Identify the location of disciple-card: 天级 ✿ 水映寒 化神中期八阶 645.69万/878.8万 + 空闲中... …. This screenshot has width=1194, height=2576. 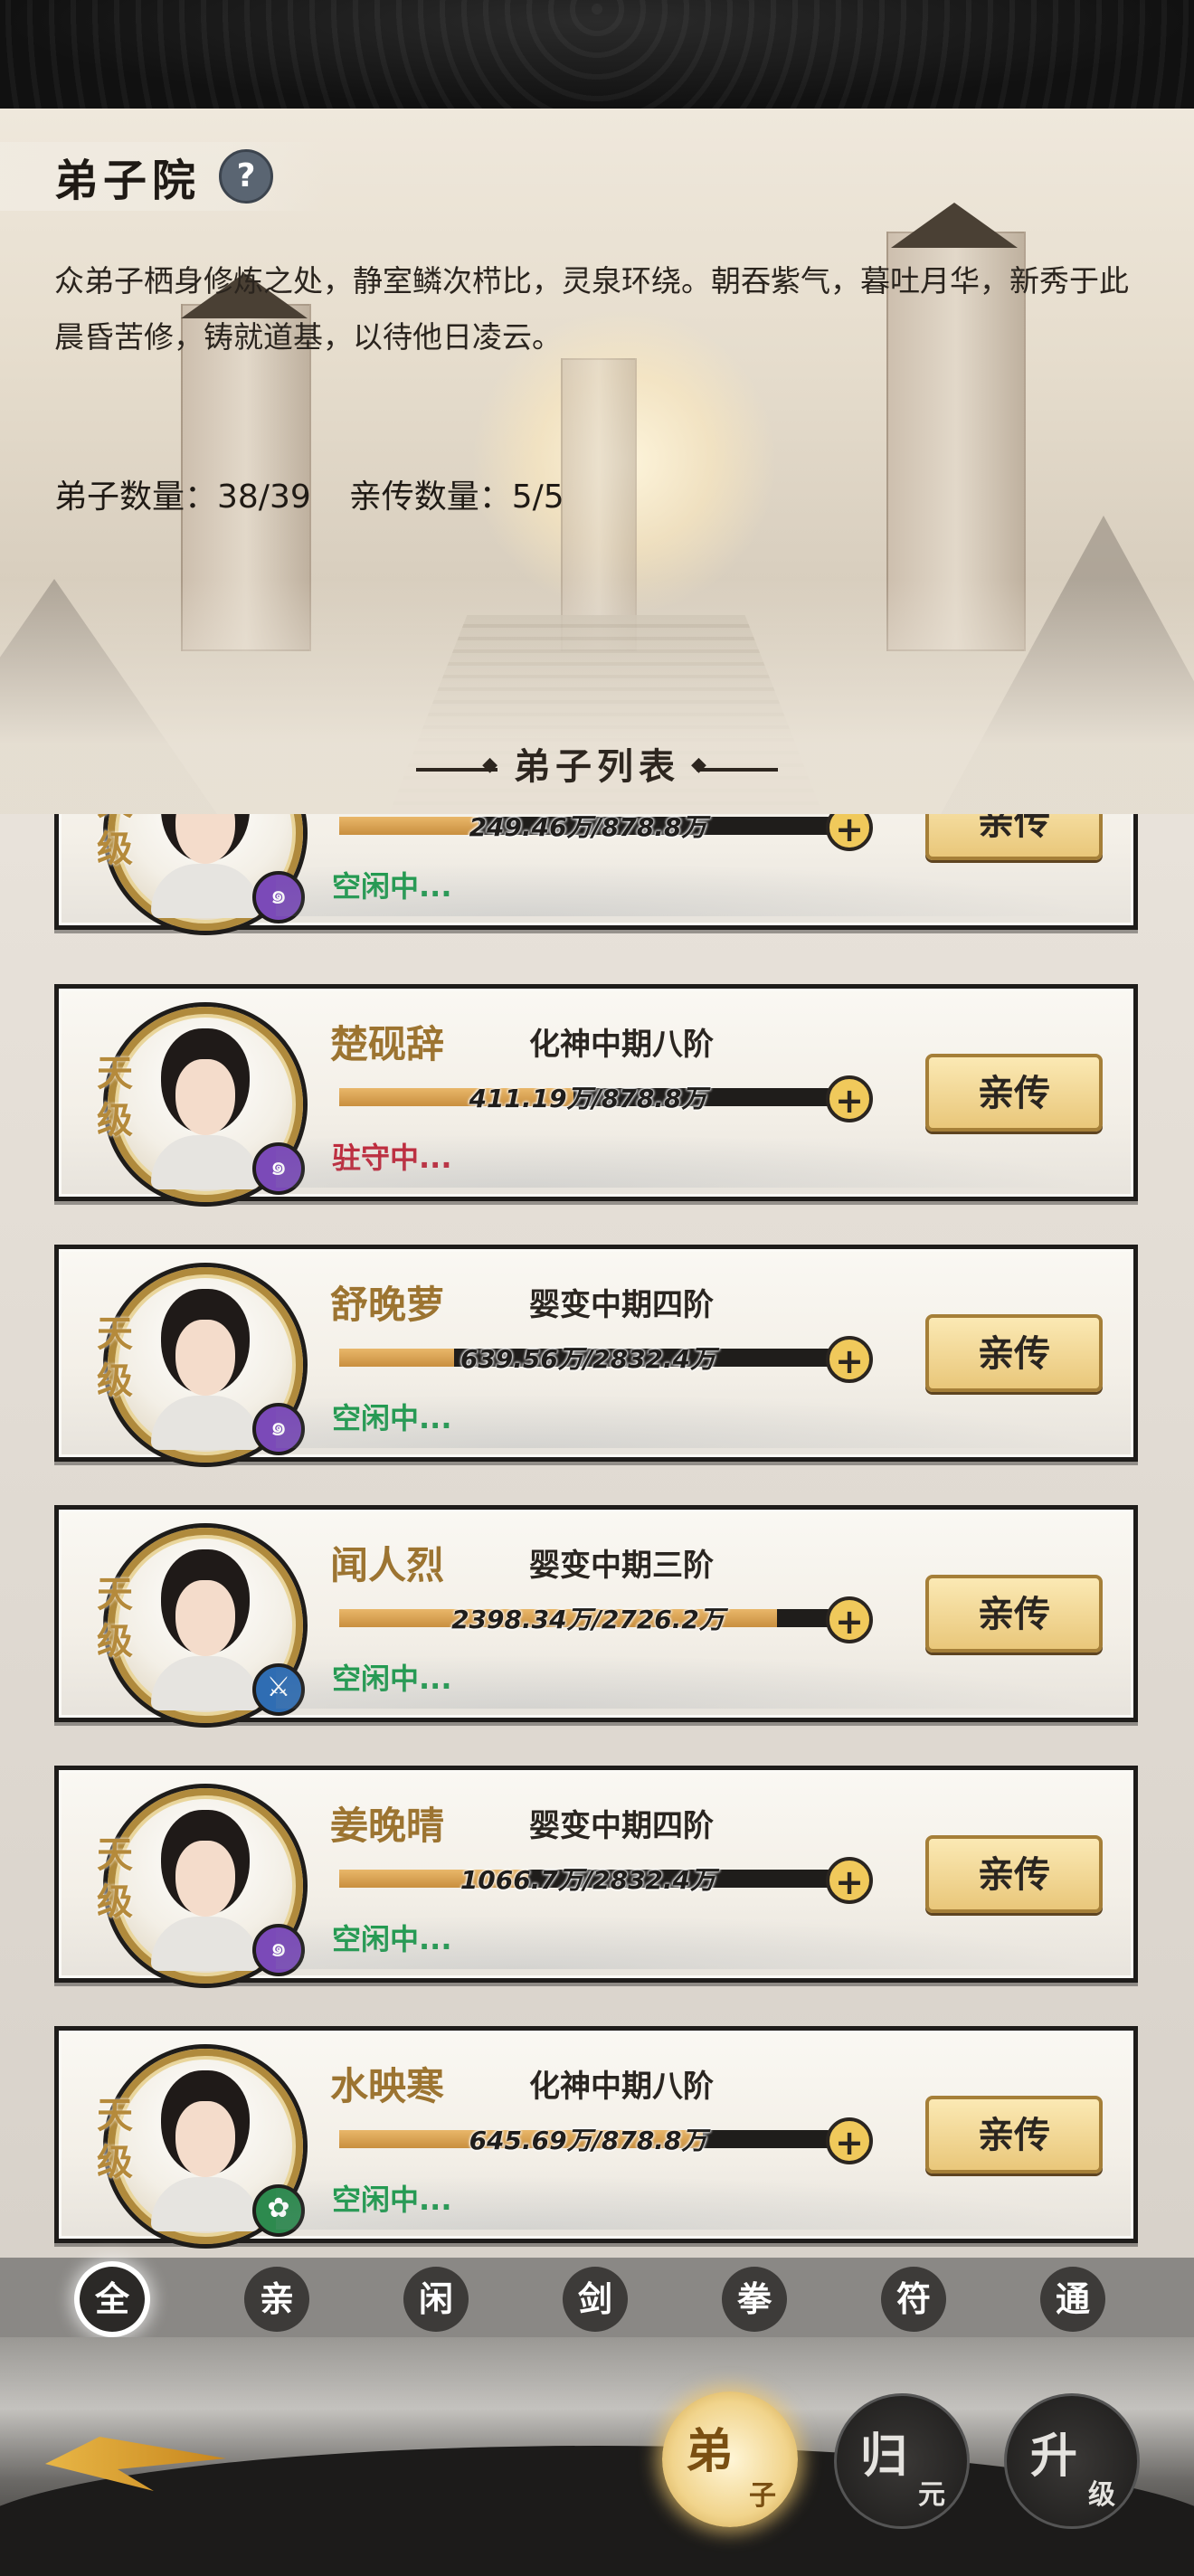
(596, 2135).